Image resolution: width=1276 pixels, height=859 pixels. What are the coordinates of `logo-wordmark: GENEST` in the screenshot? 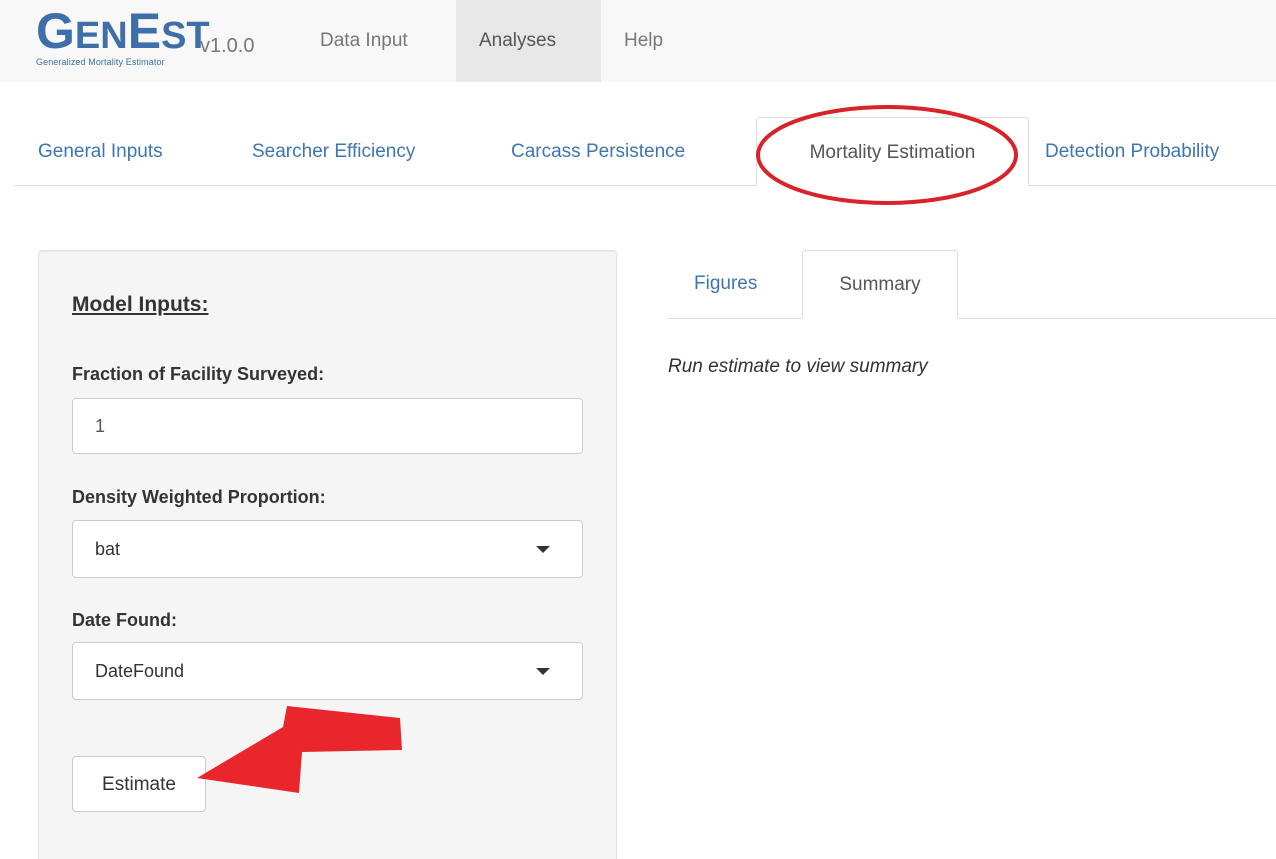 It's located at (123, 31).